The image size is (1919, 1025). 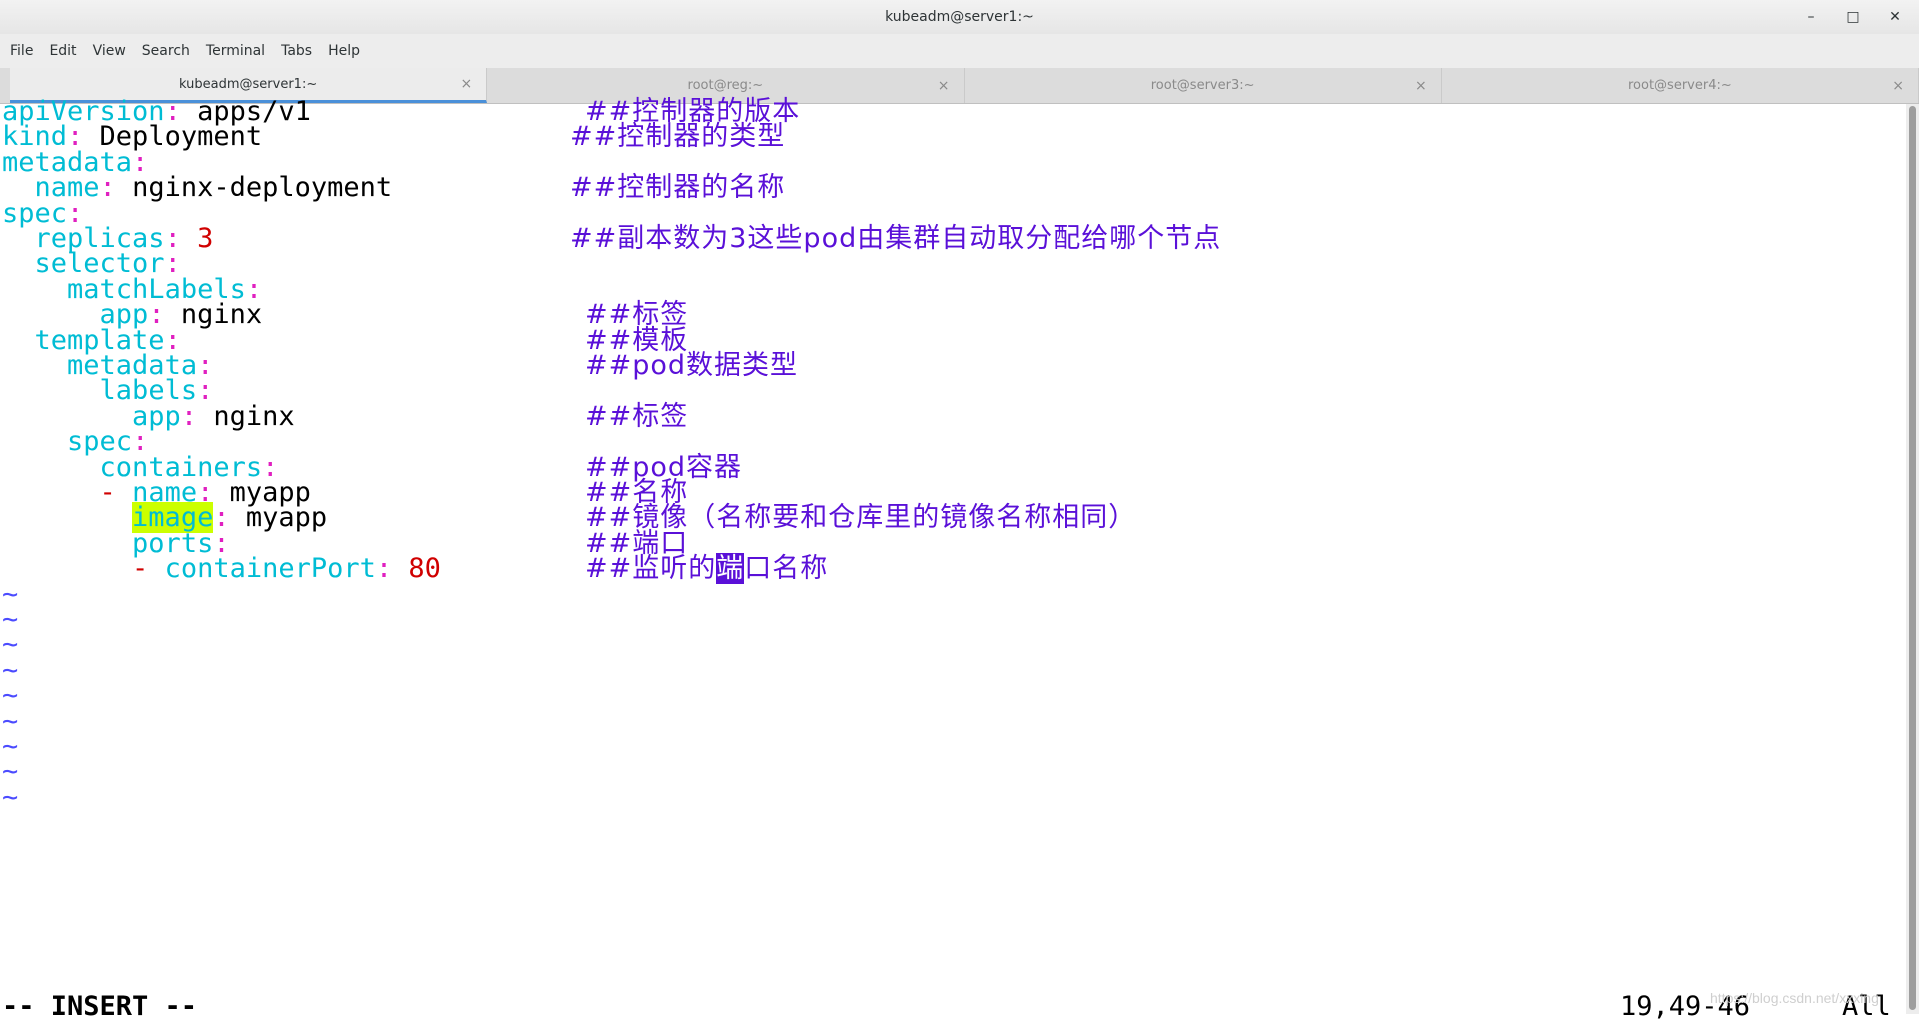 I want to click on menu-bar: File Edit View Search Terminal Tabs Help, so click(x=959, y=51).